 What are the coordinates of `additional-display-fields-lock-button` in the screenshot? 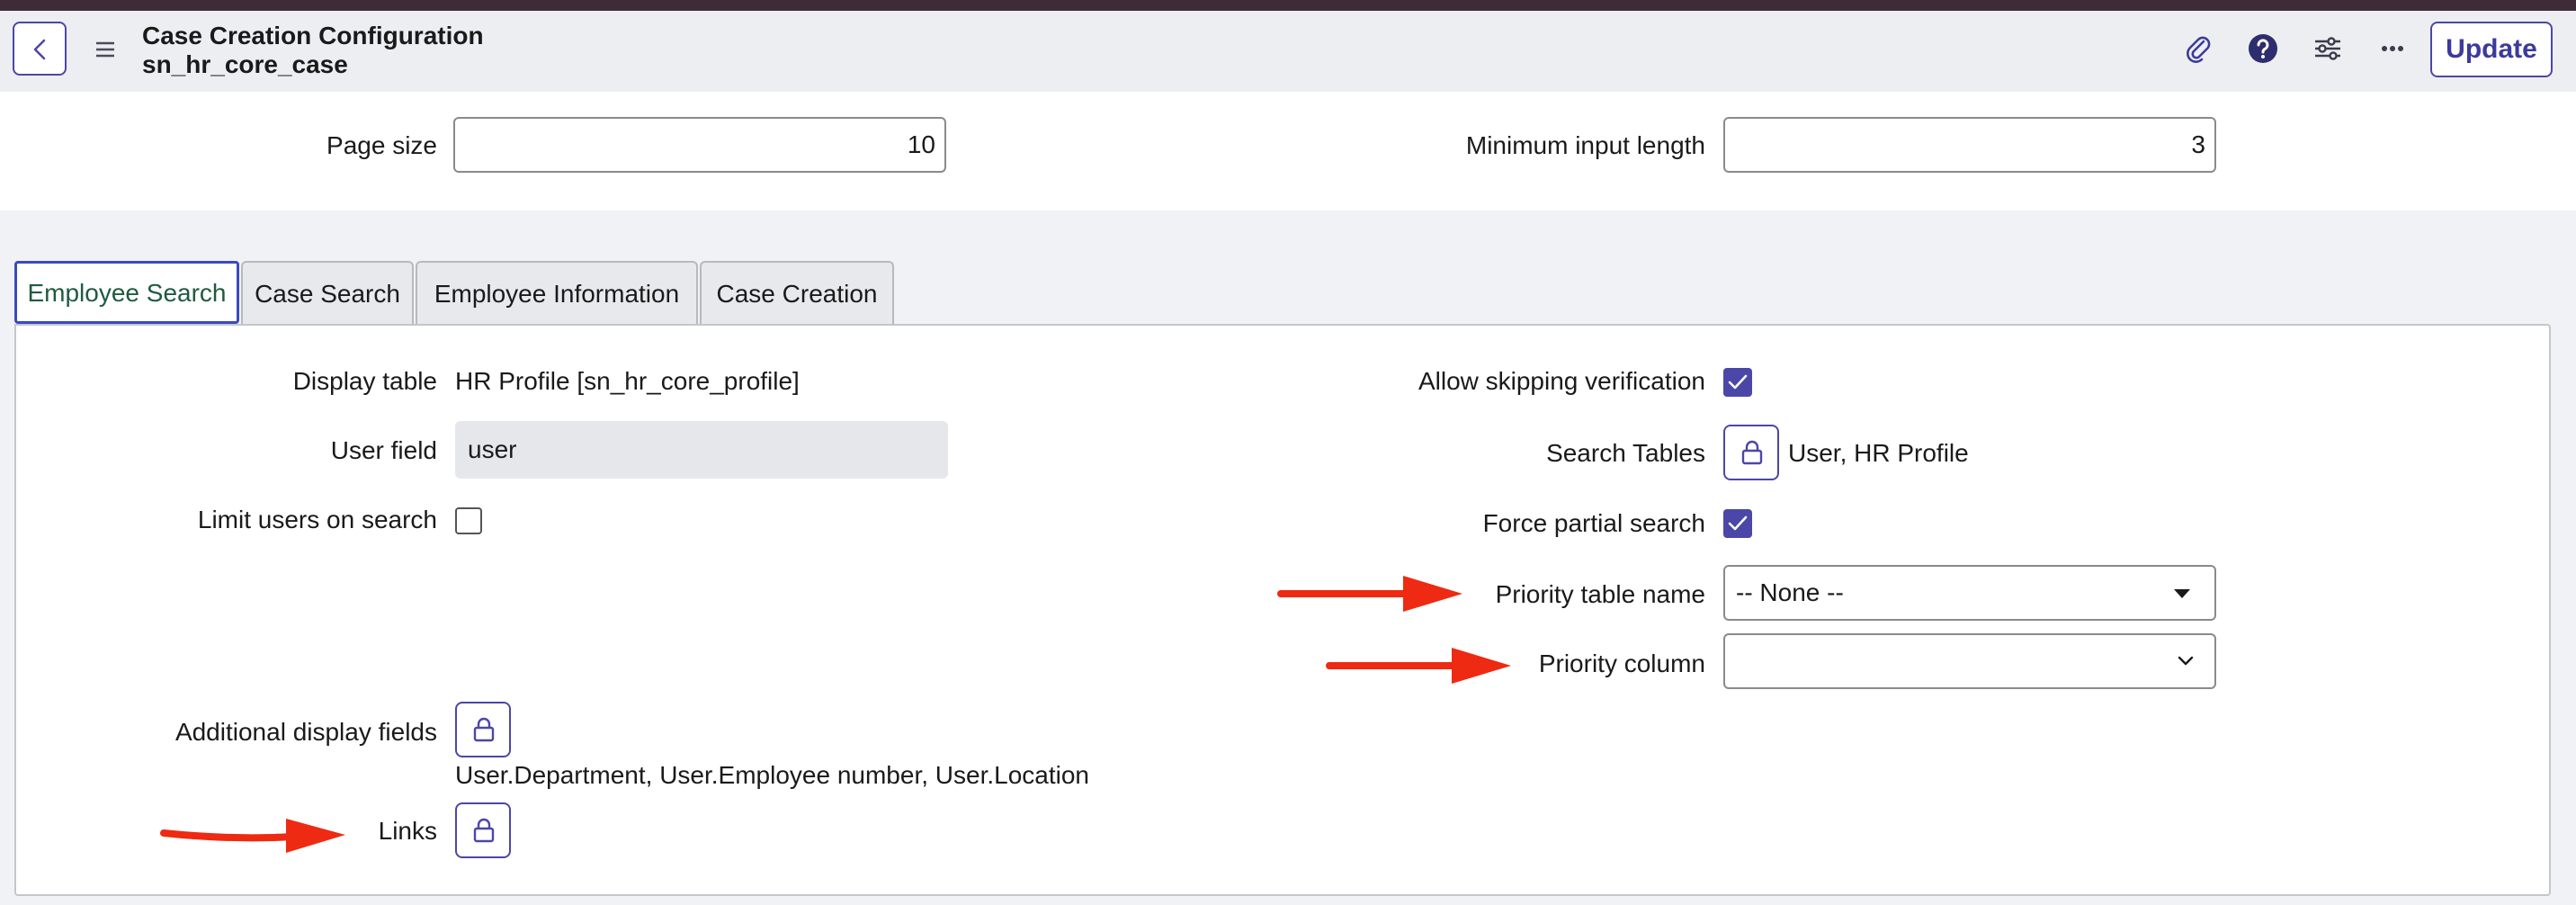 It's located at (483, 729).